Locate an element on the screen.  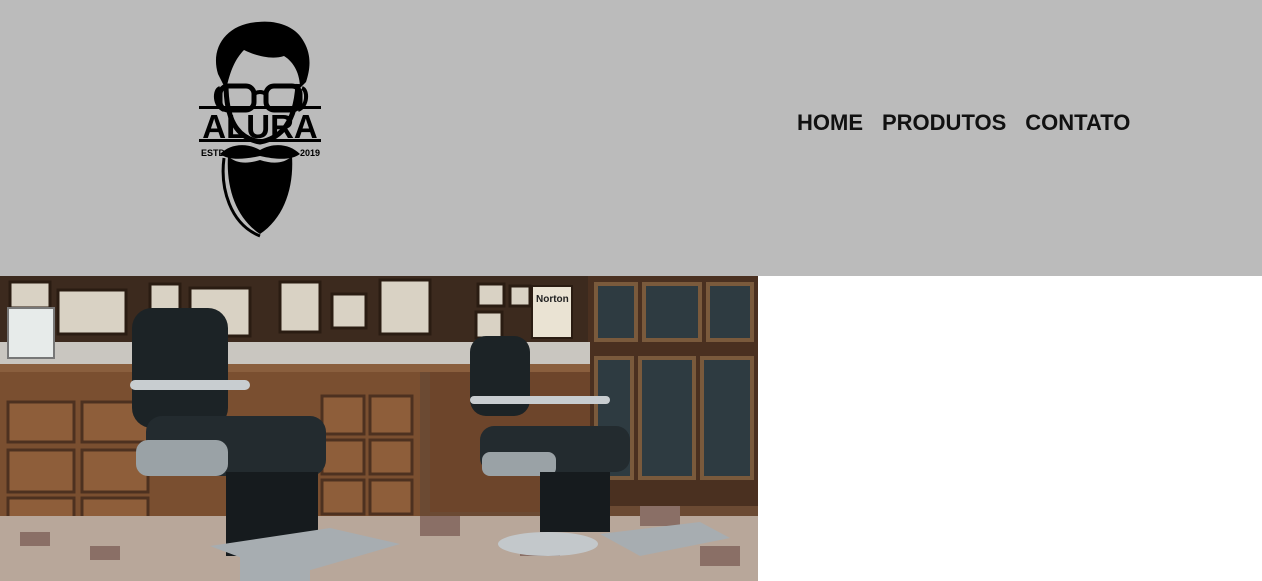
nav-list: HOME PRODUTOS CONTATO is located at coordinates (963, 123).